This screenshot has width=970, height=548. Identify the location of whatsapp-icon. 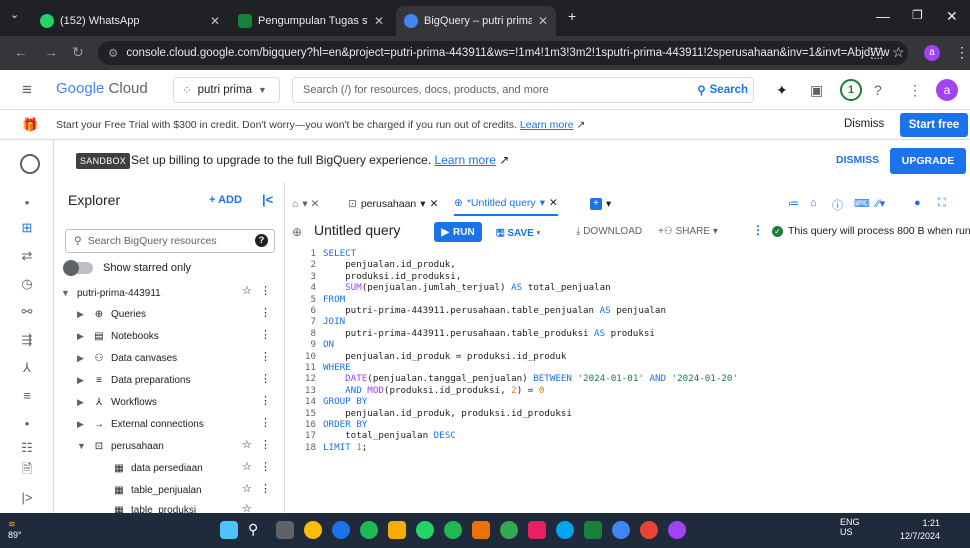
(425, 530).